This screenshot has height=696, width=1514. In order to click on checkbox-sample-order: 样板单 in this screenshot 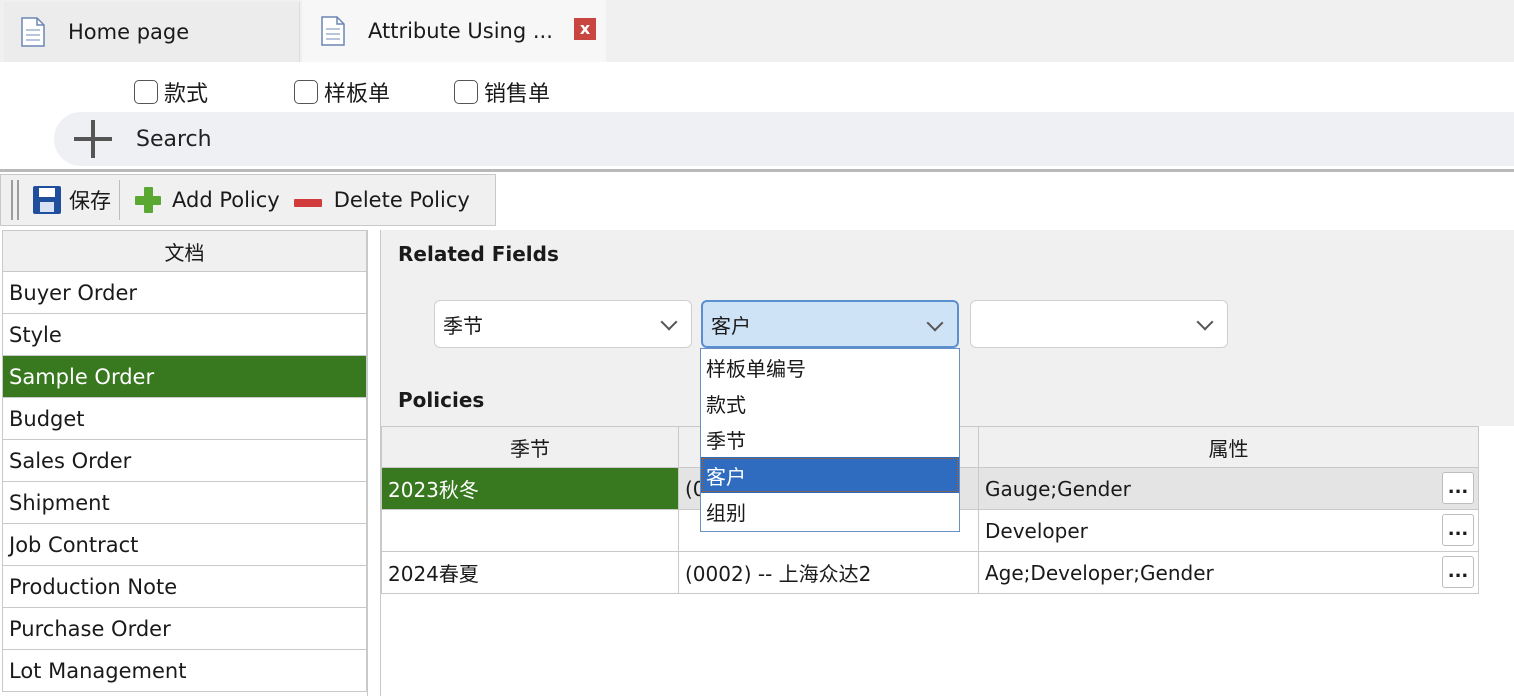, I will do `click(342, 92)`.